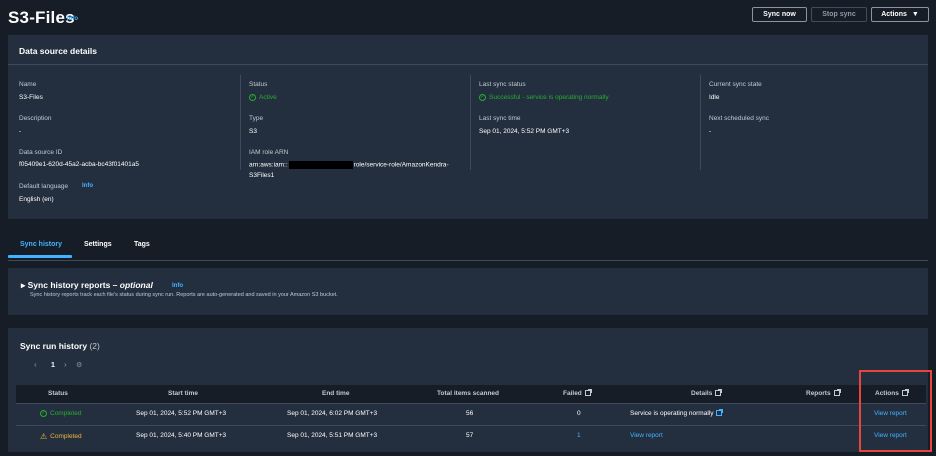  Describe the element at coordinates (28, 84) in the screenshot. I see `name-label: Name` at that location.